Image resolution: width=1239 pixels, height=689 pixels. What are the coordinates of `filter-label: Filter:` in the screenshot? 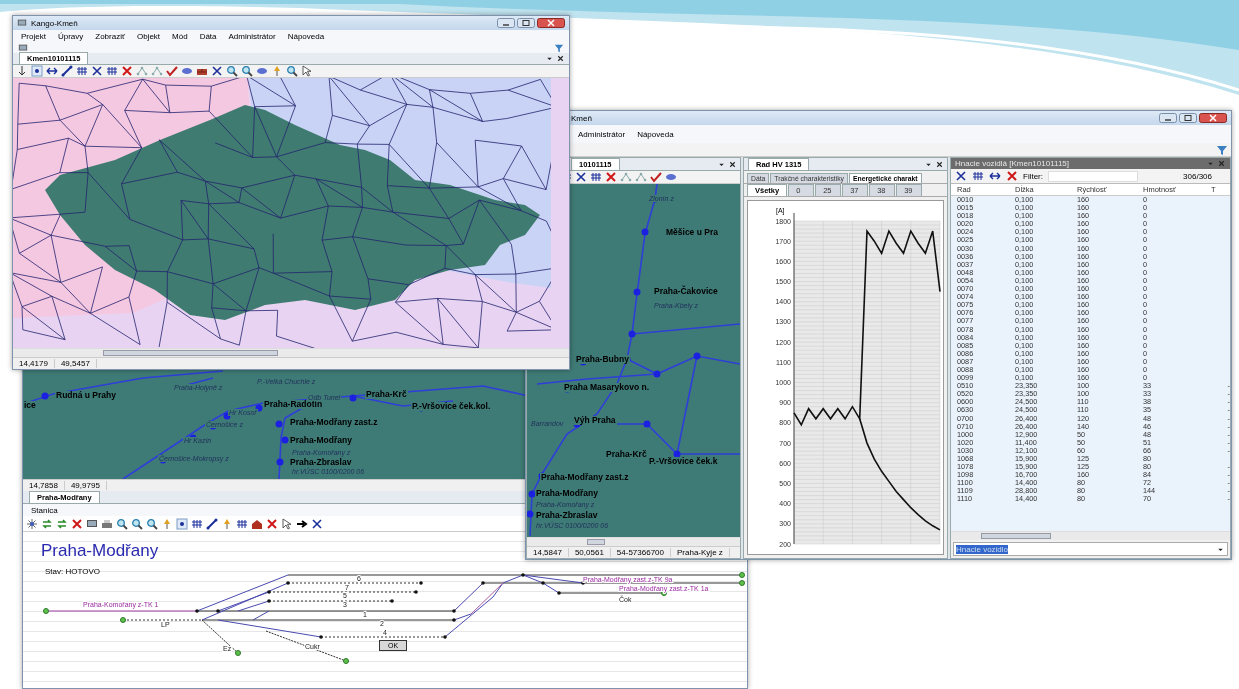 It's located at (1033, 176).